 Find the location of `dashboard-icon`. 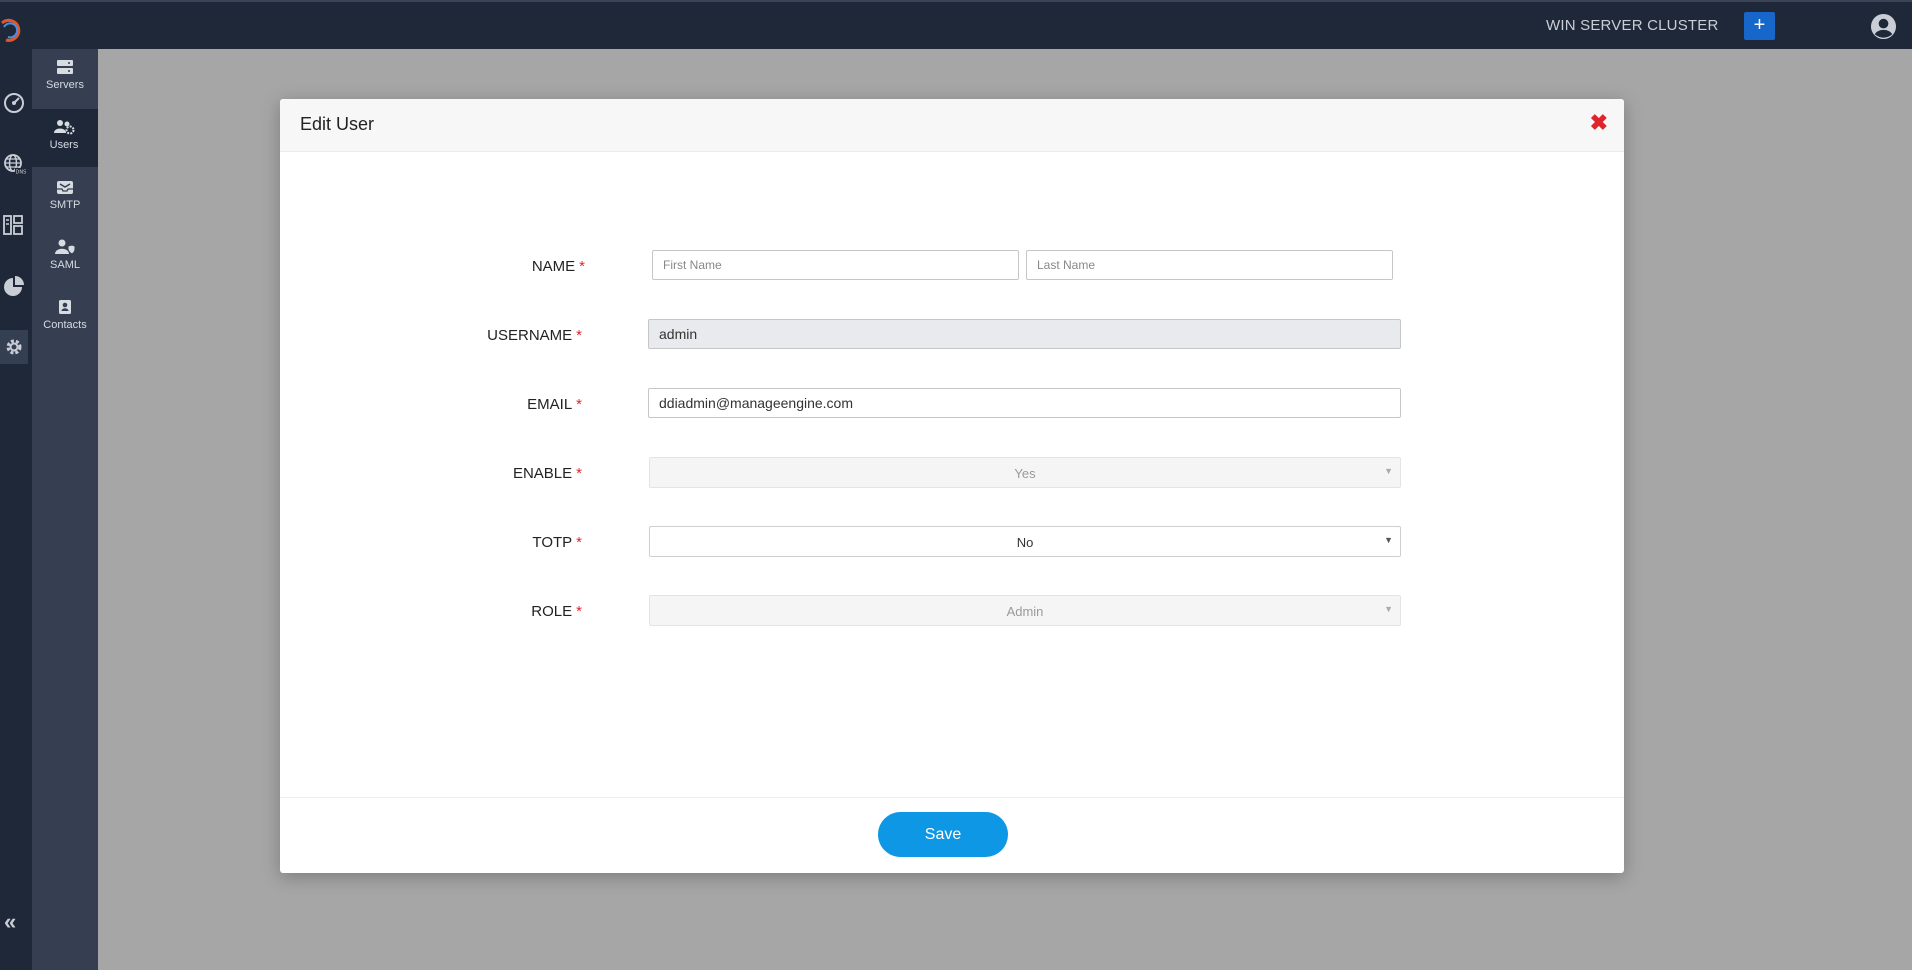

dashboard-icon is located at coordinates (14, 103).